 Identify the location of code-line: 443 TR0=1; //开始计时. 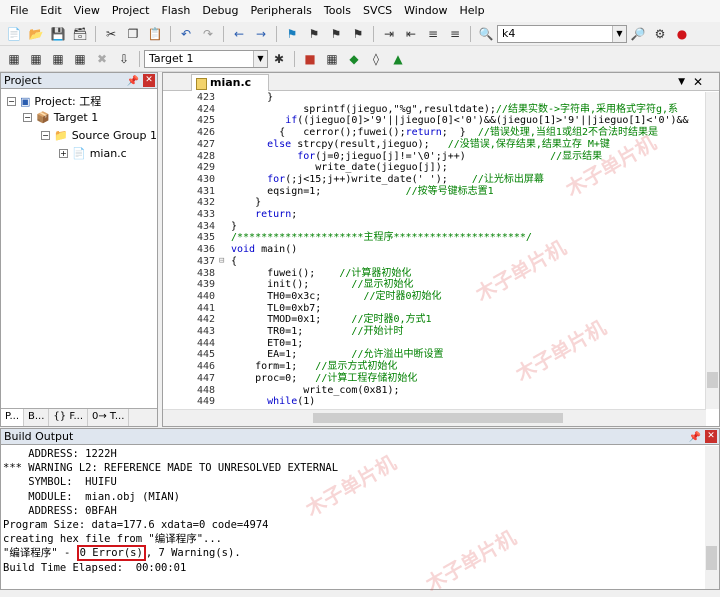
(434, 332).